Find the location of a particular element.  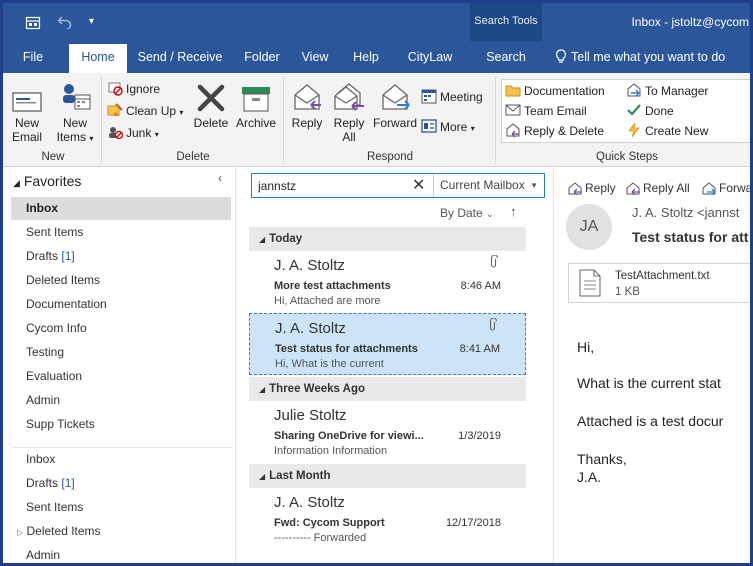

junk-button: Junk ▾ is located at coordinates (133, 133).